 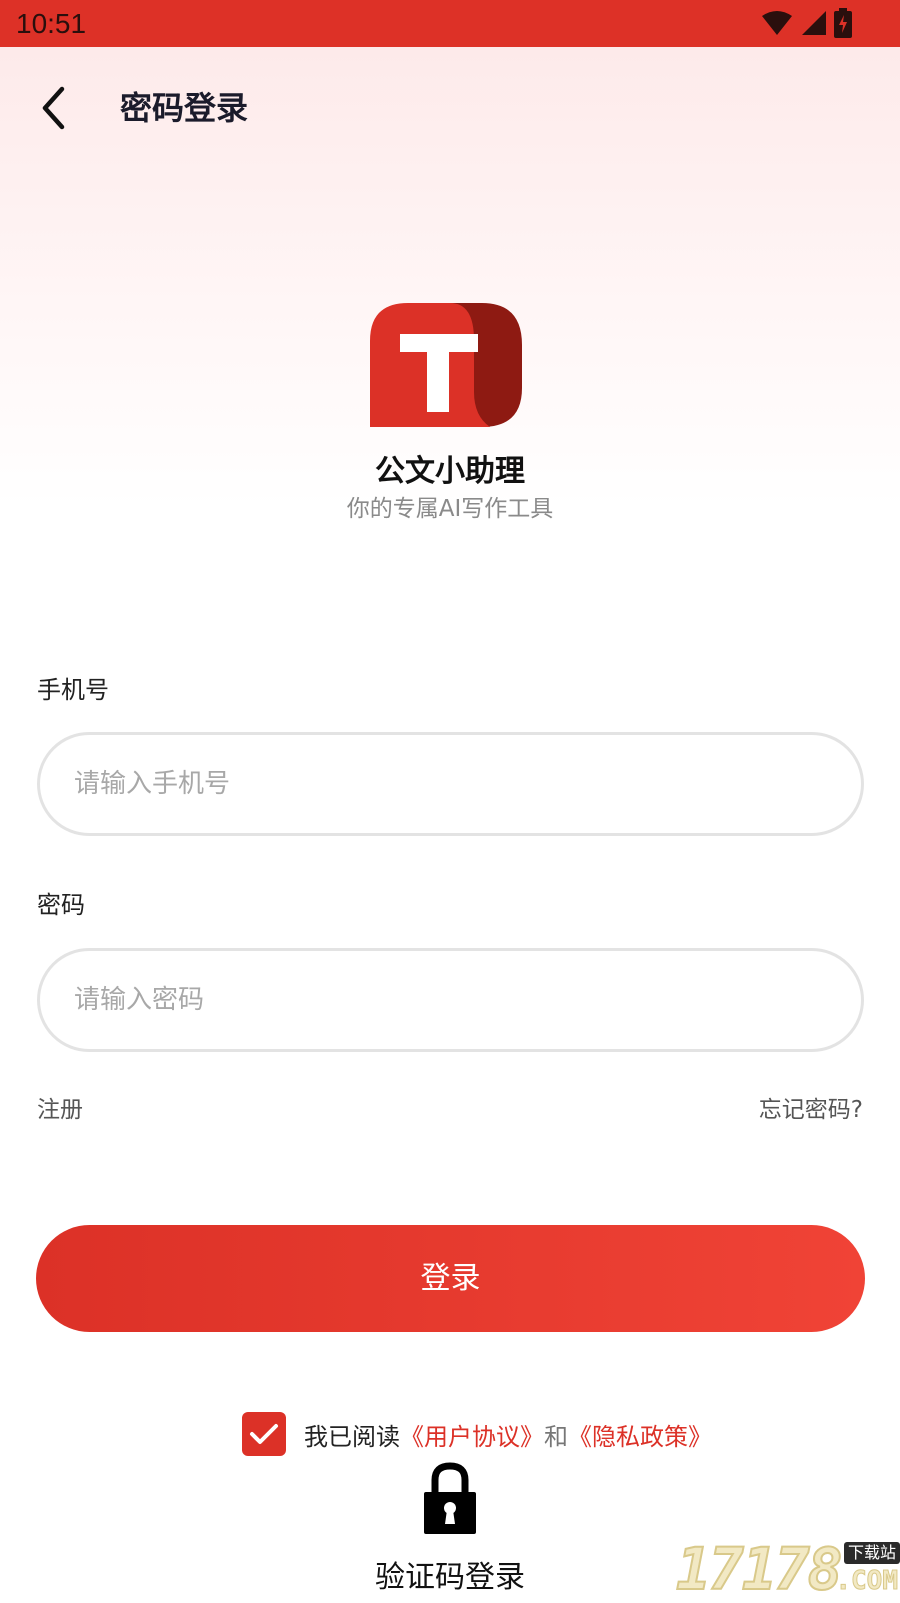 What do you see at coordinates (759, 1569) in the screenshot?
I see `watermark-digits: 17178` at bounding box center [759, 1569].